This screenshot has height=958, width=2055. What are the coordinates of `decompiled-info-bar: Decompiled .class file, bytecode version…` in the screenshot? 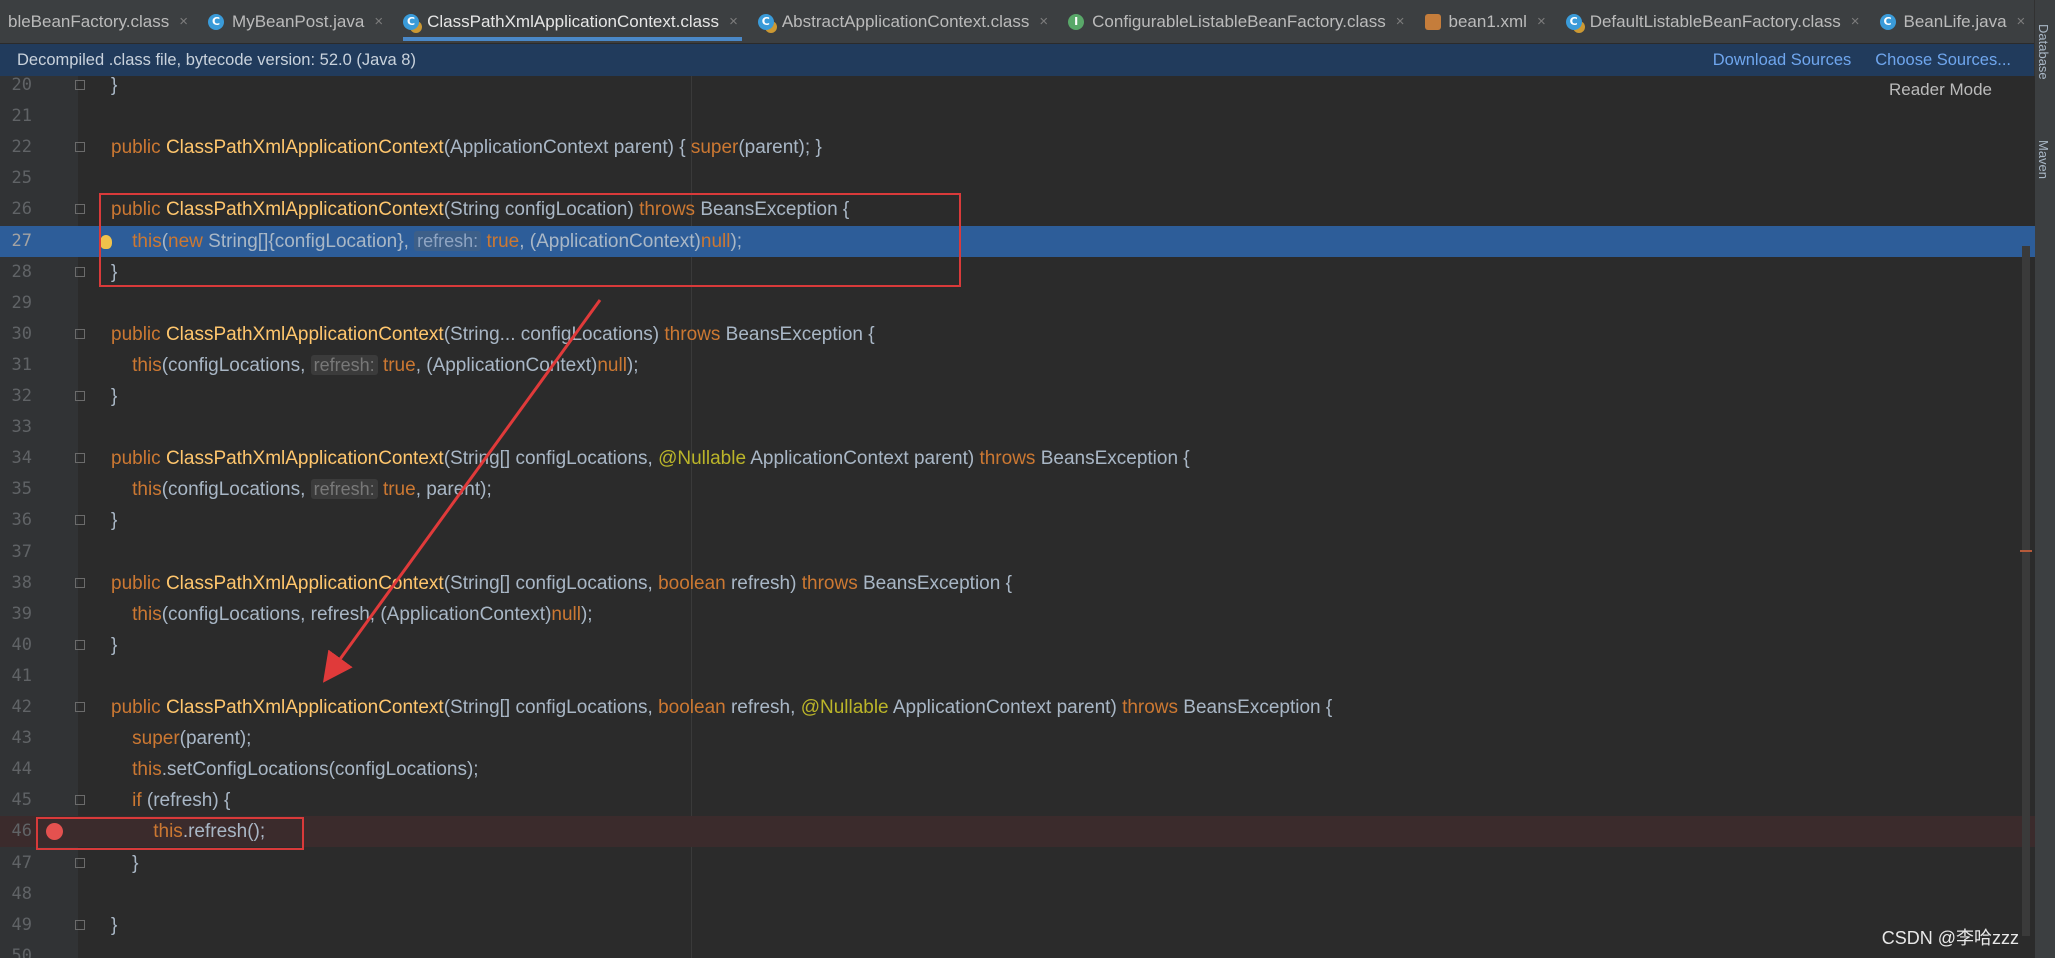 It's located at (1017, 60).